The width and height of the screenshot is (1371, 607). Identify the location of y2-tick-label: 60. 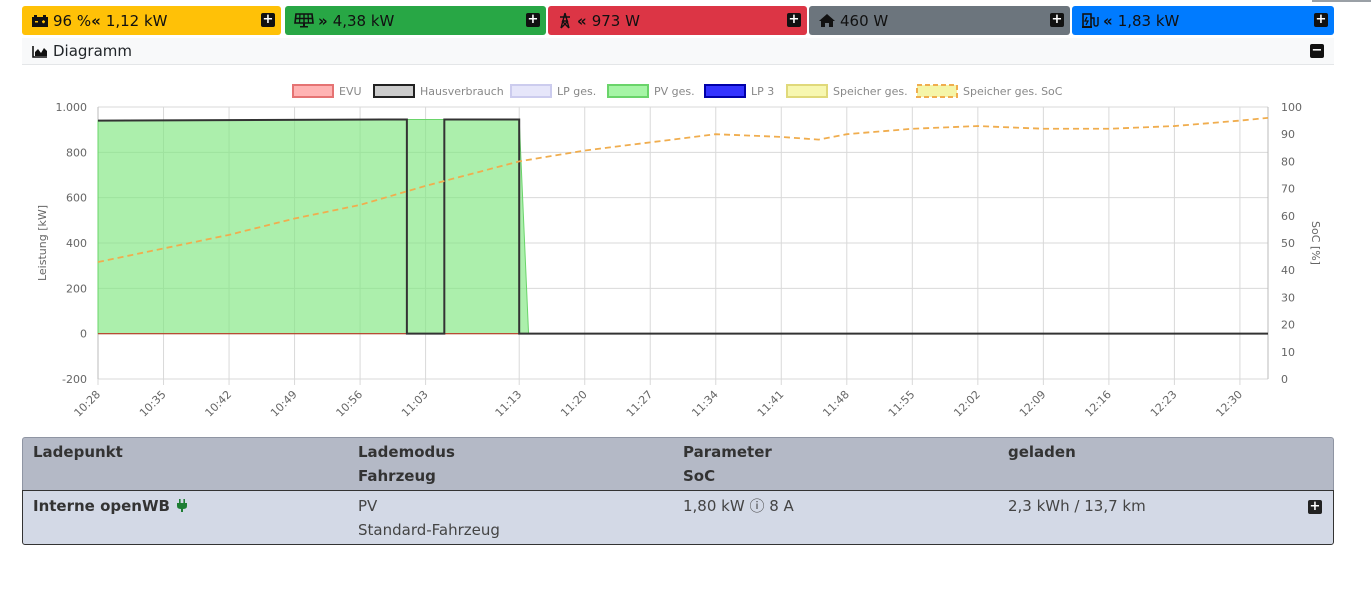
(1288, 216).